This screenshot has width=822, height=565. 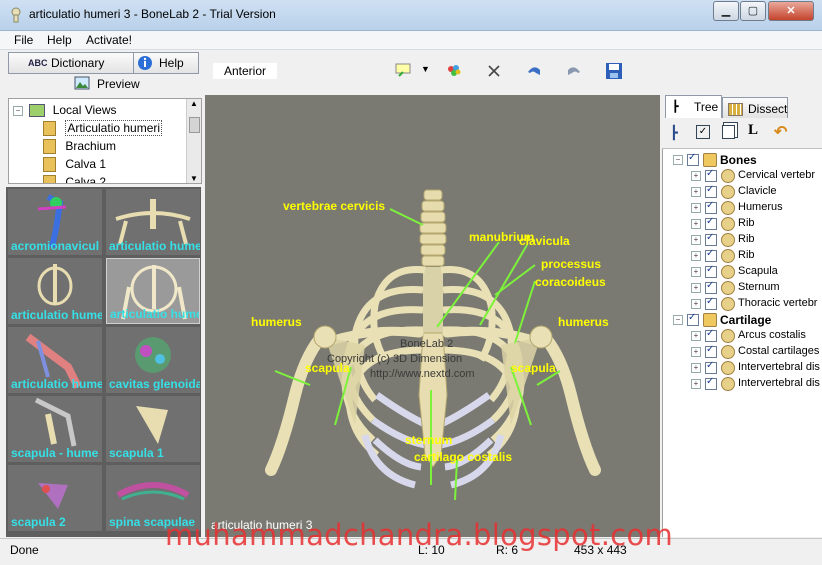 What do you see at coordinates (728, 132) in the screenshot?
I see `copy-icon` at bounding box center [728, 132].